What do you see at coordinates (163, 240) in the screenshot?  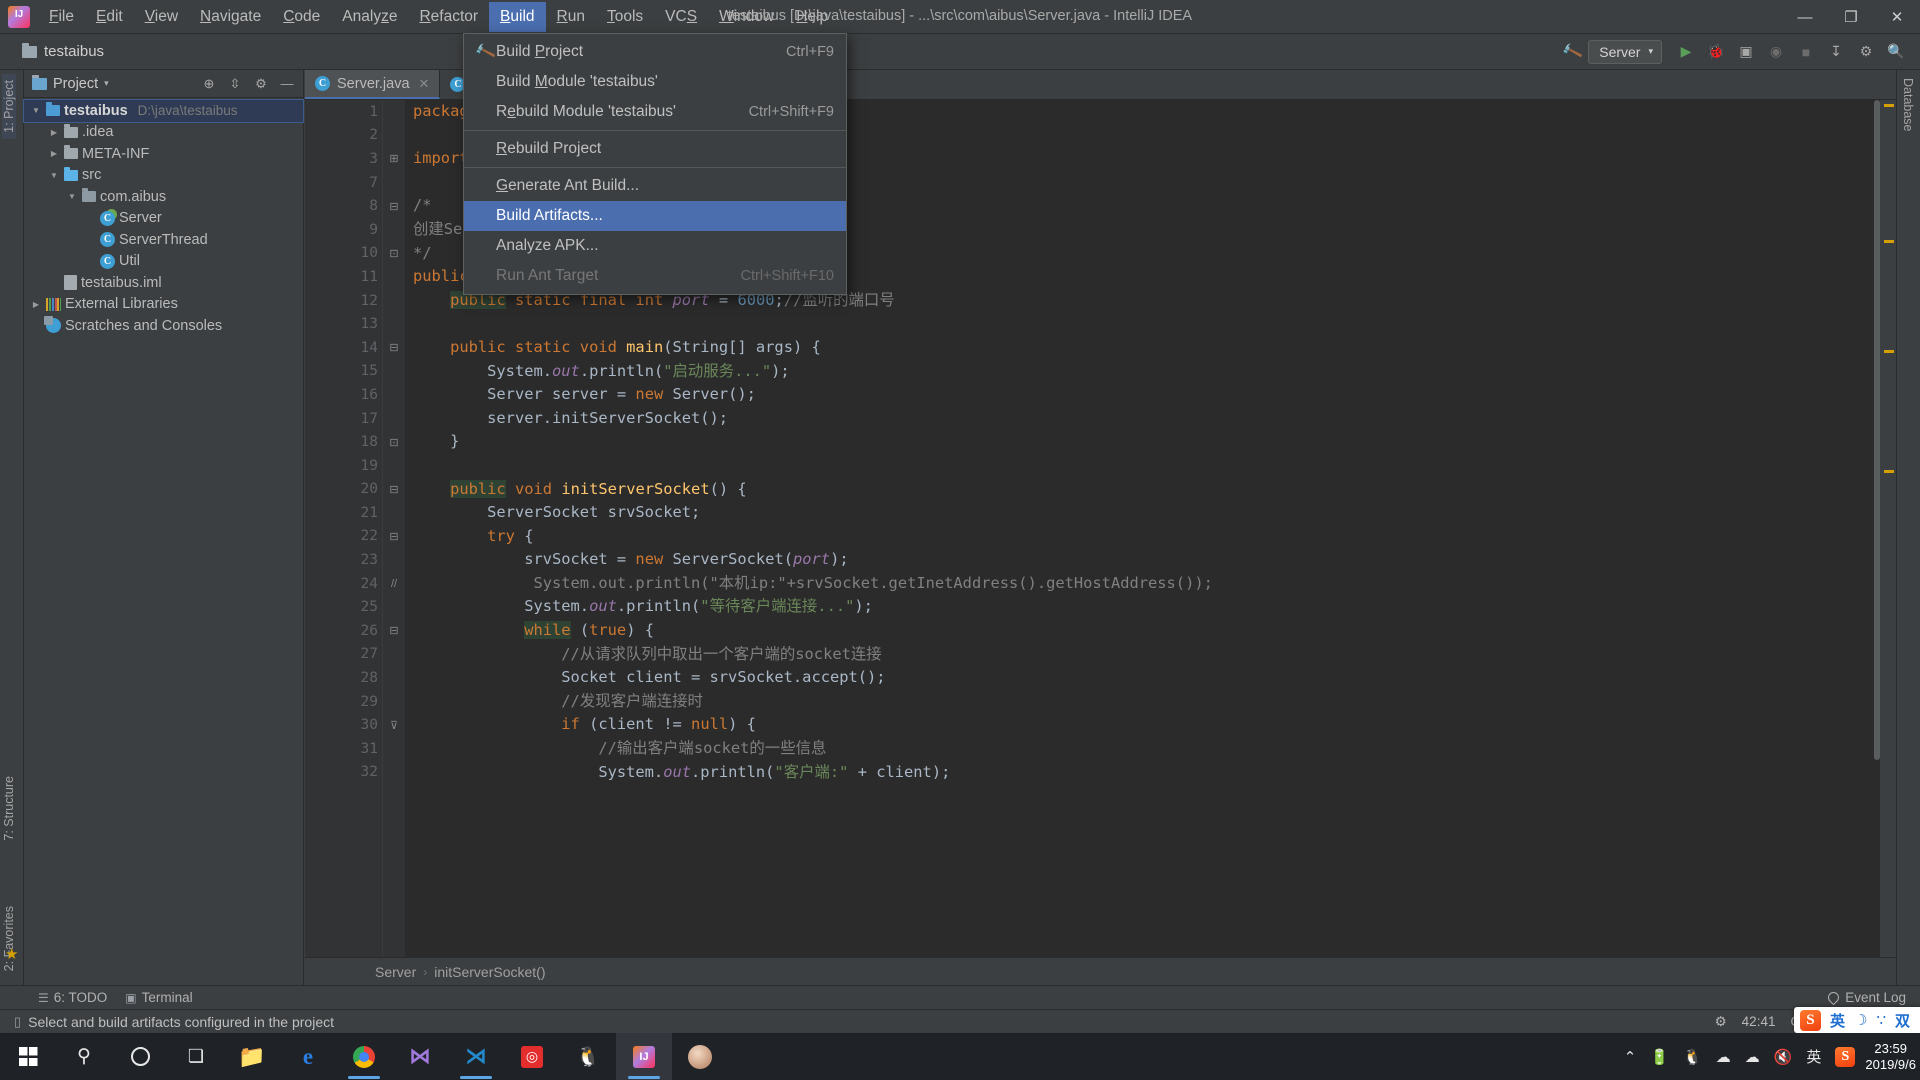 I see `tree-node-serverthread: C ServerThread` at bounding box center [163, 240].